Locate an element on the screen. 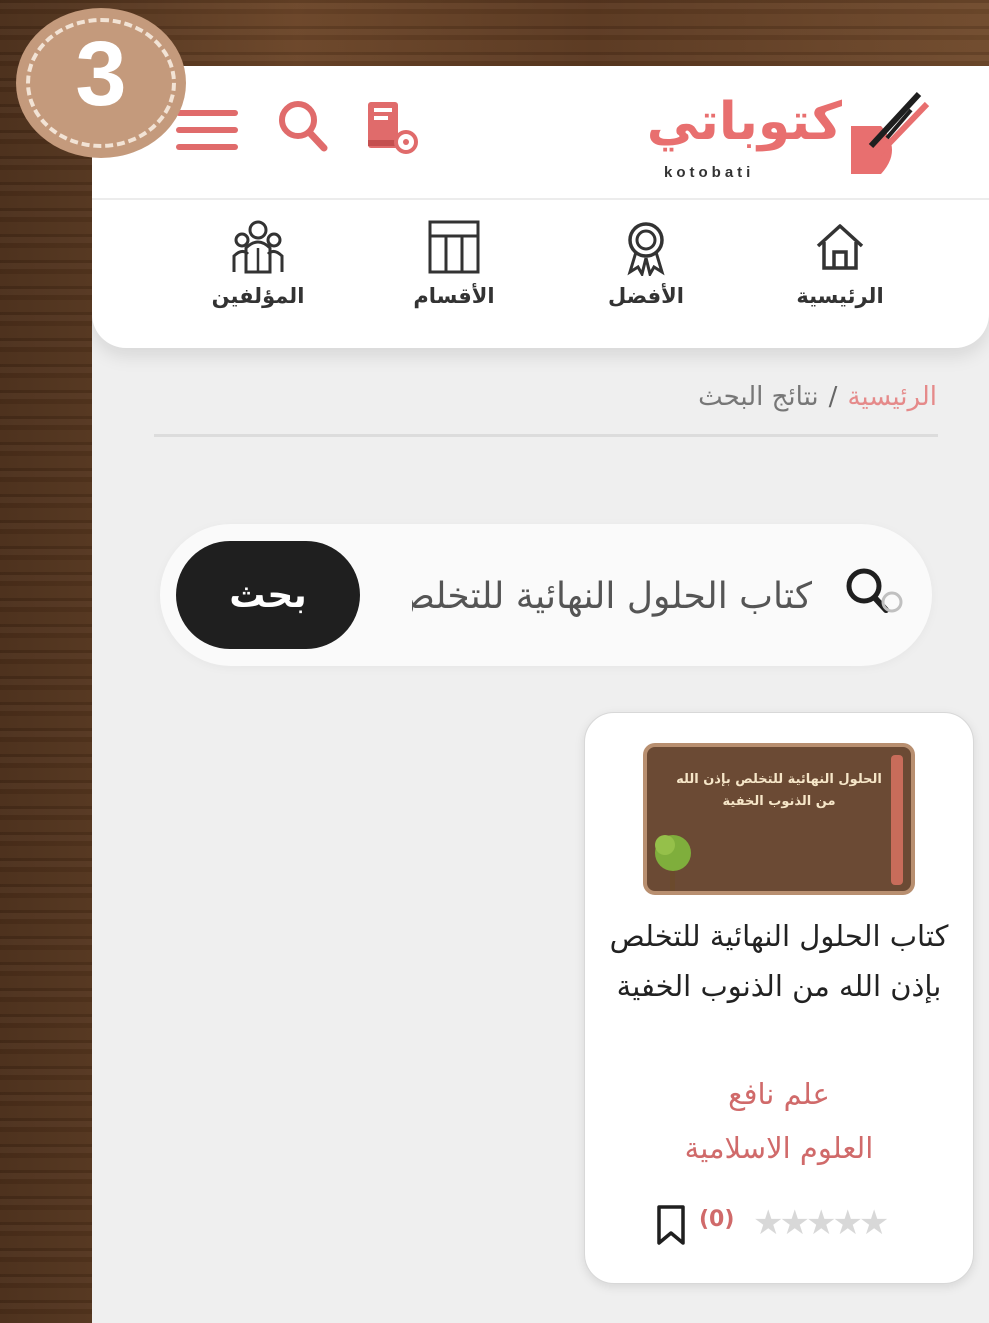 The height and width of the screenshot is (1323, 989). logo-mark-icon is located at coordinates (890, 132).